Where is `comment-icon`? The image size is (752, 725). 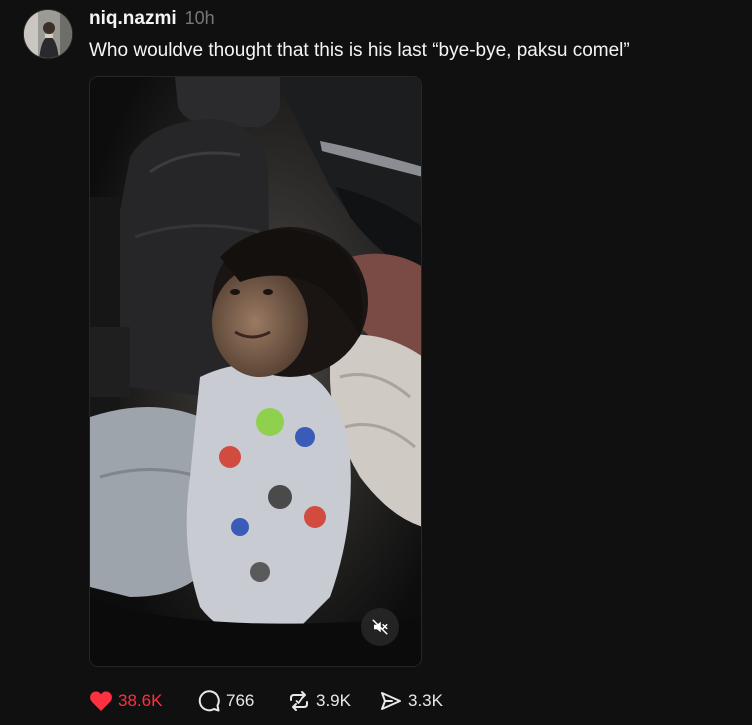
comment-icon is located at coordinates (209, 701).